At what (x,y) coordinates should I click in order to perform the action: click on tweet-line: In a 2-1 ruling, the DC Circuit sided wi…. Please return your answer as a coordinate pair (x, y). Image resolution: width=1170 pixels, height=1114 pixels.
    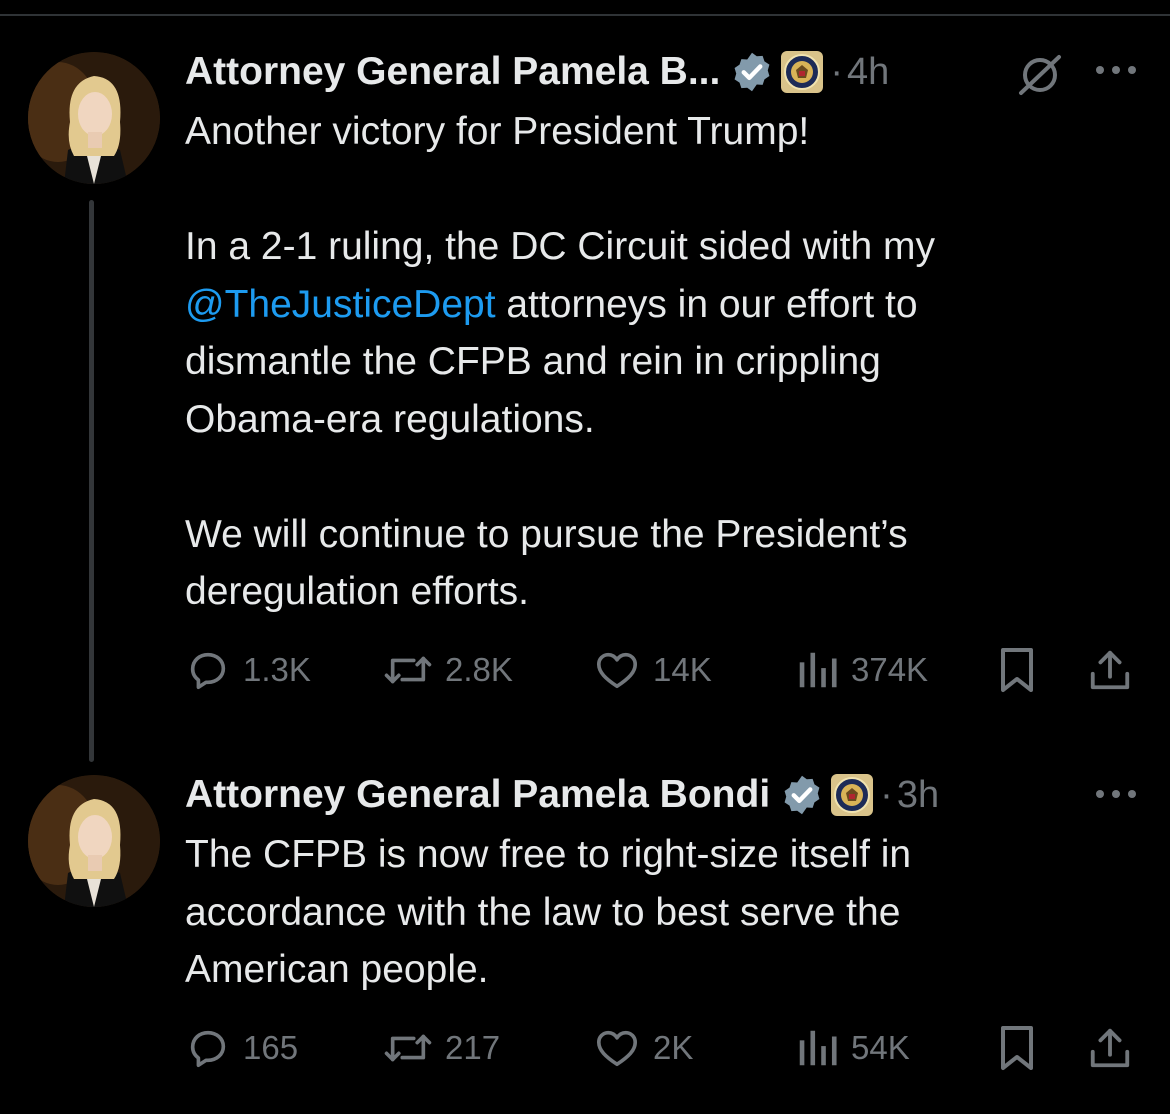
    Looking at the image, I should click on (560, 246).